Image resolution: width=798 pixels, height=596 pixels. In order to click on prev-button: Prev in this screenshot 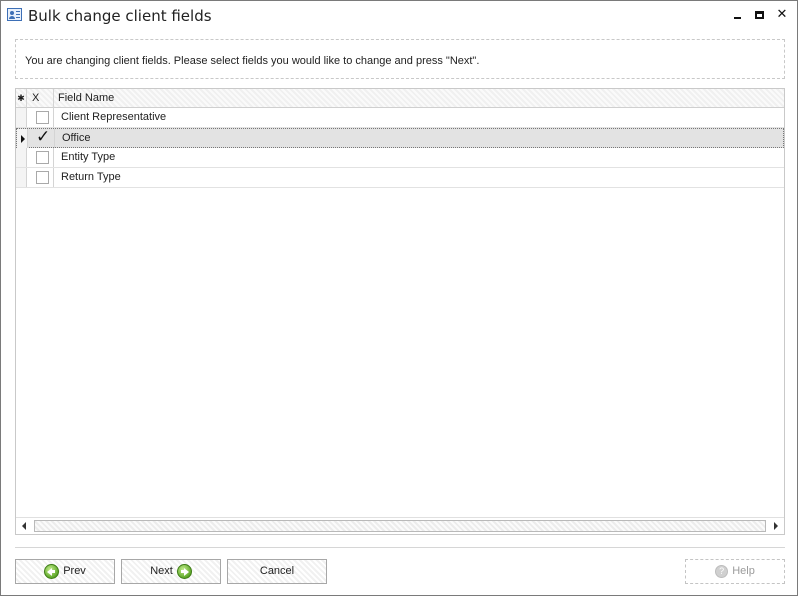, I will do `click(65, 571)`.